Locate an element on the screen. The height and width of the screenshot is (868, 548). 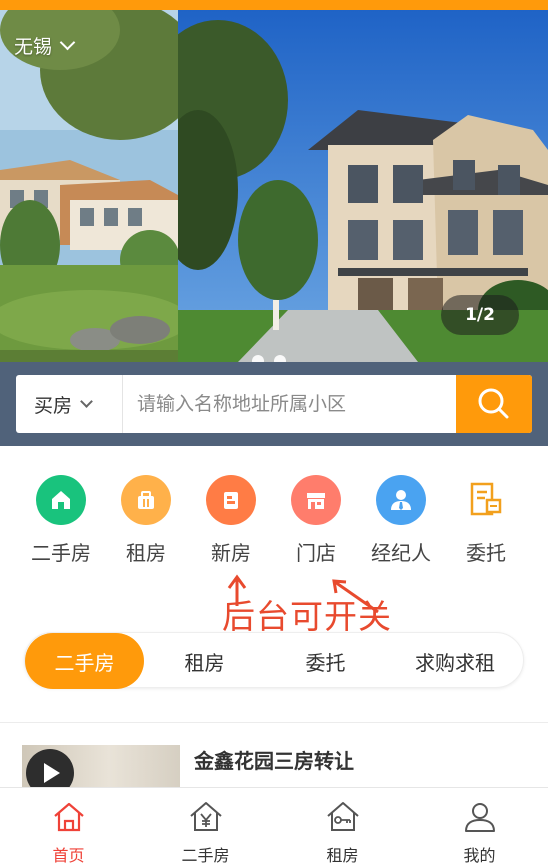
tab-secondhand: 二手房 is located at coordinates (84, 661).